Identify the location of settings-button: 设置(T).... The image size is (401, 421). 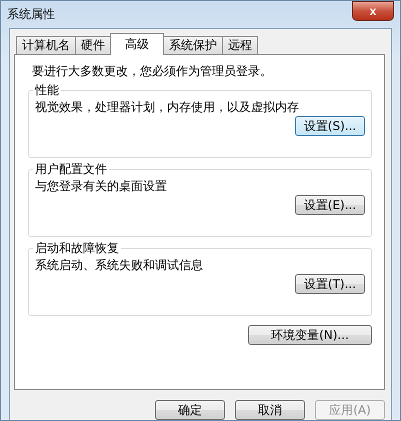
(330, 284).